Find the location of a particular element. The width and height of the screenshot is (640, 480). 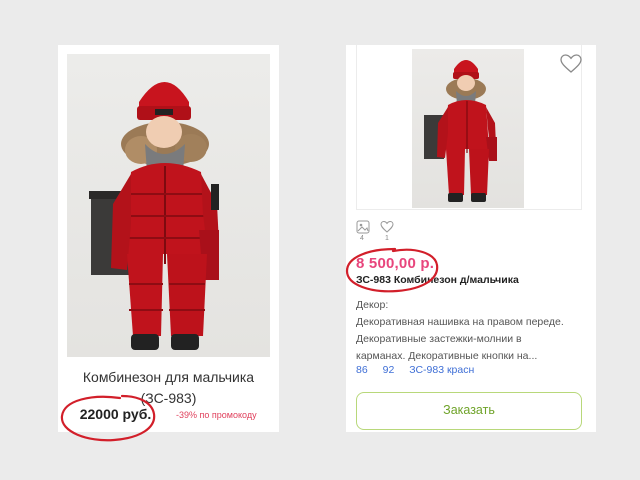

description-line: Декоративные застежки-молнии в is located at coordinates (439, 339).